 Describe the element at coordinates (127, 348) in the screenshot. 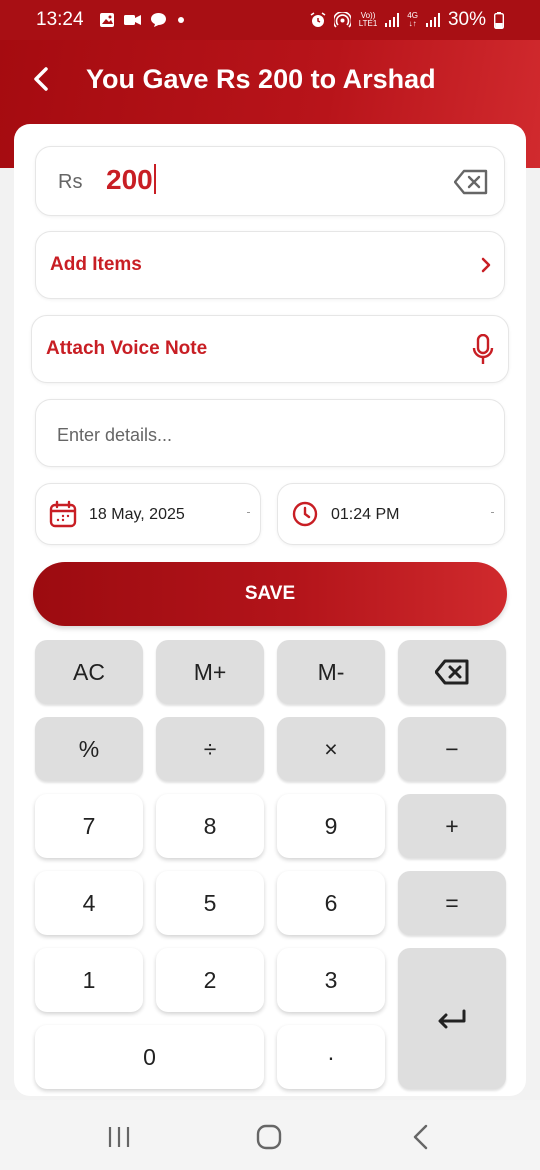

I see `voice-note-label: Attach Voice Note` at that location.